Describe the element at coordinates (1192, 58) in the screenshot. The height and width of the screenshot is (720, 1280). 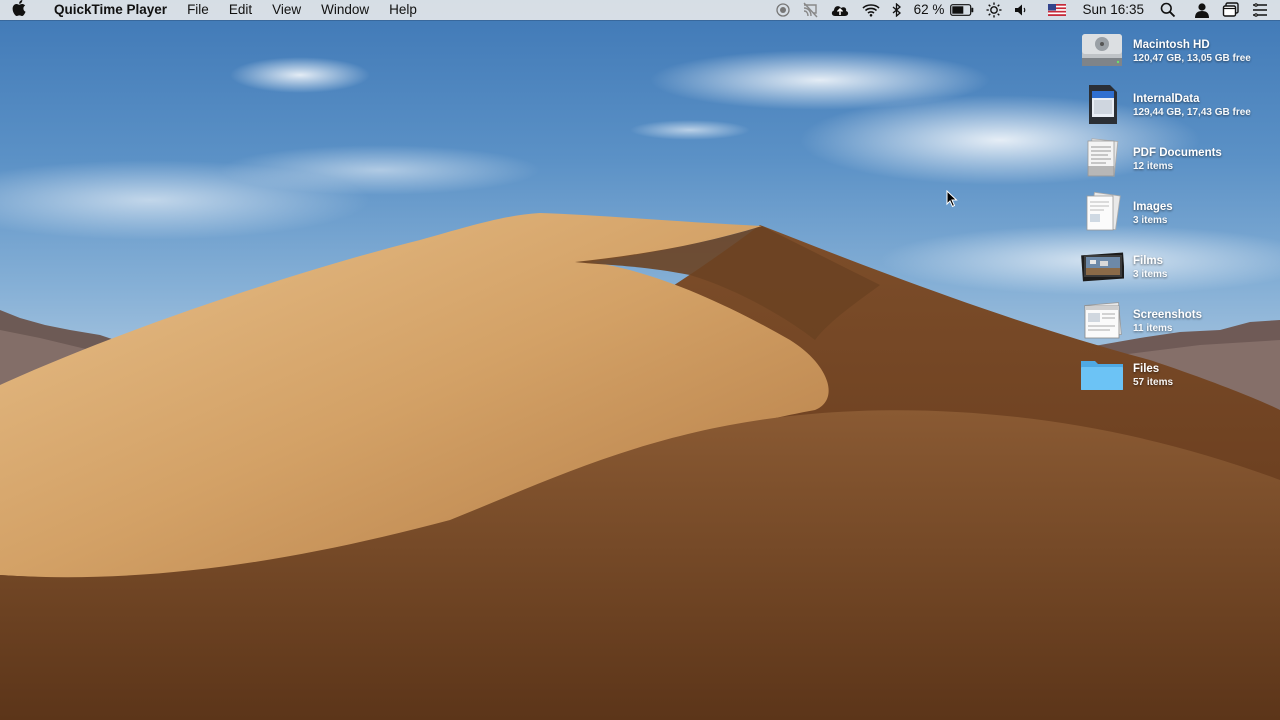
I see `desktop-item-info: 120,47 GB, 13,05 GB free` at that location.